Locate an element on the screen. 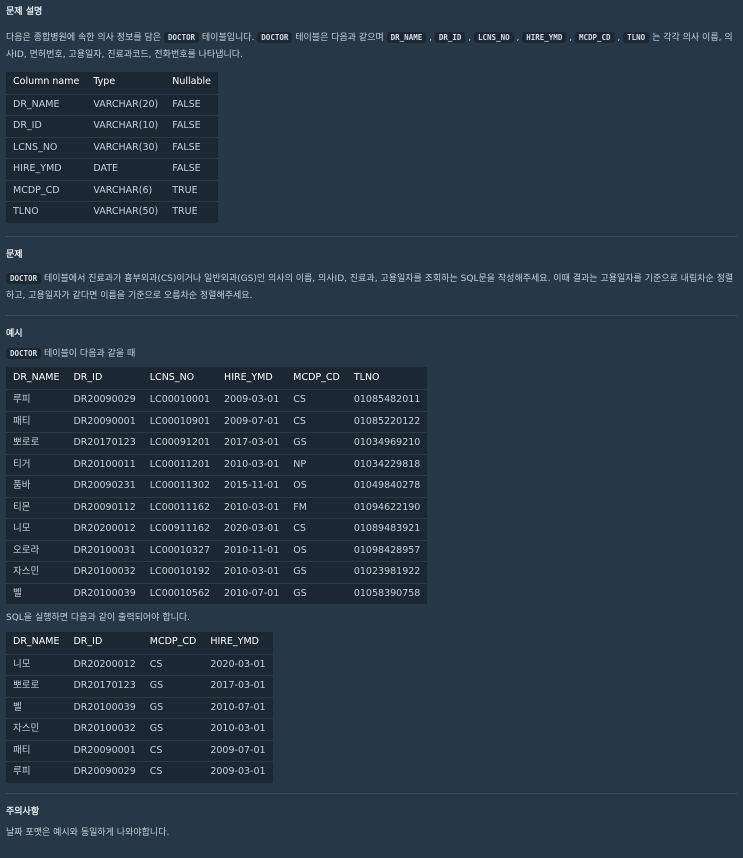  table-cell: 티거 is located at coordinates (36, 464).